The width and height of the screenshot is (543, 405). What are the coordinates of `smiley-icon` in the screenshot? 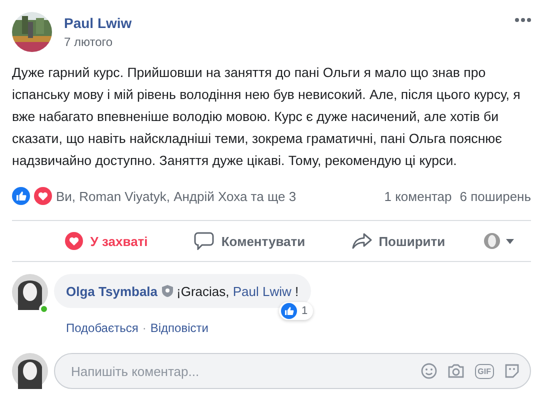 It's located at (428, 371).